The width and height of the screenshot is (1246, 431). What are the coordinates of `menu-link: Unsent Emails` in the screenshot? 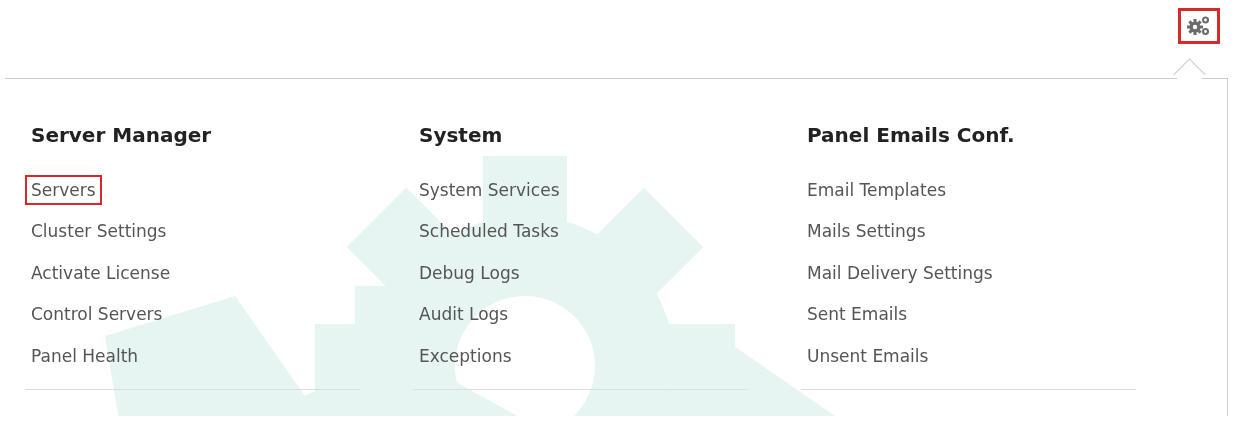 It's located at (868, 355).